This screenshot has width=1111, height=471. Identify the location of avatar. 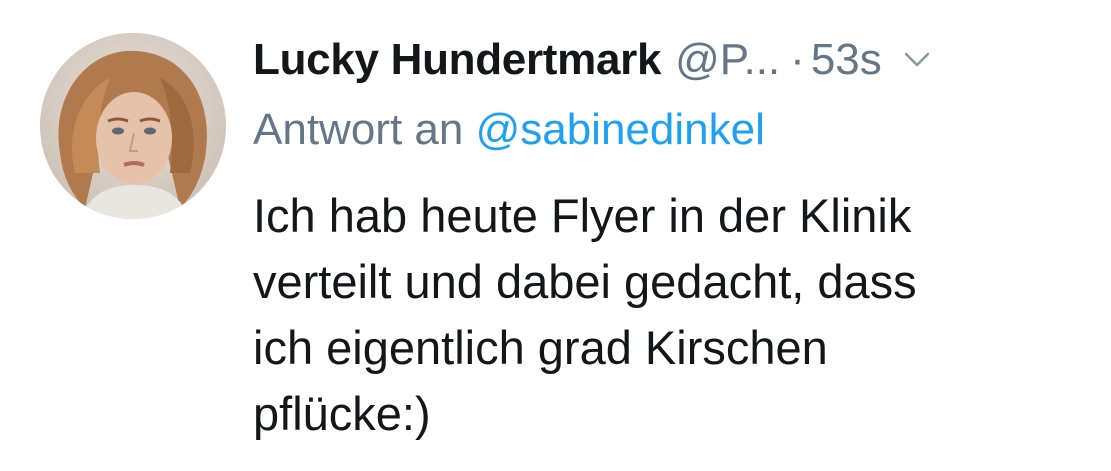
(133, 126).